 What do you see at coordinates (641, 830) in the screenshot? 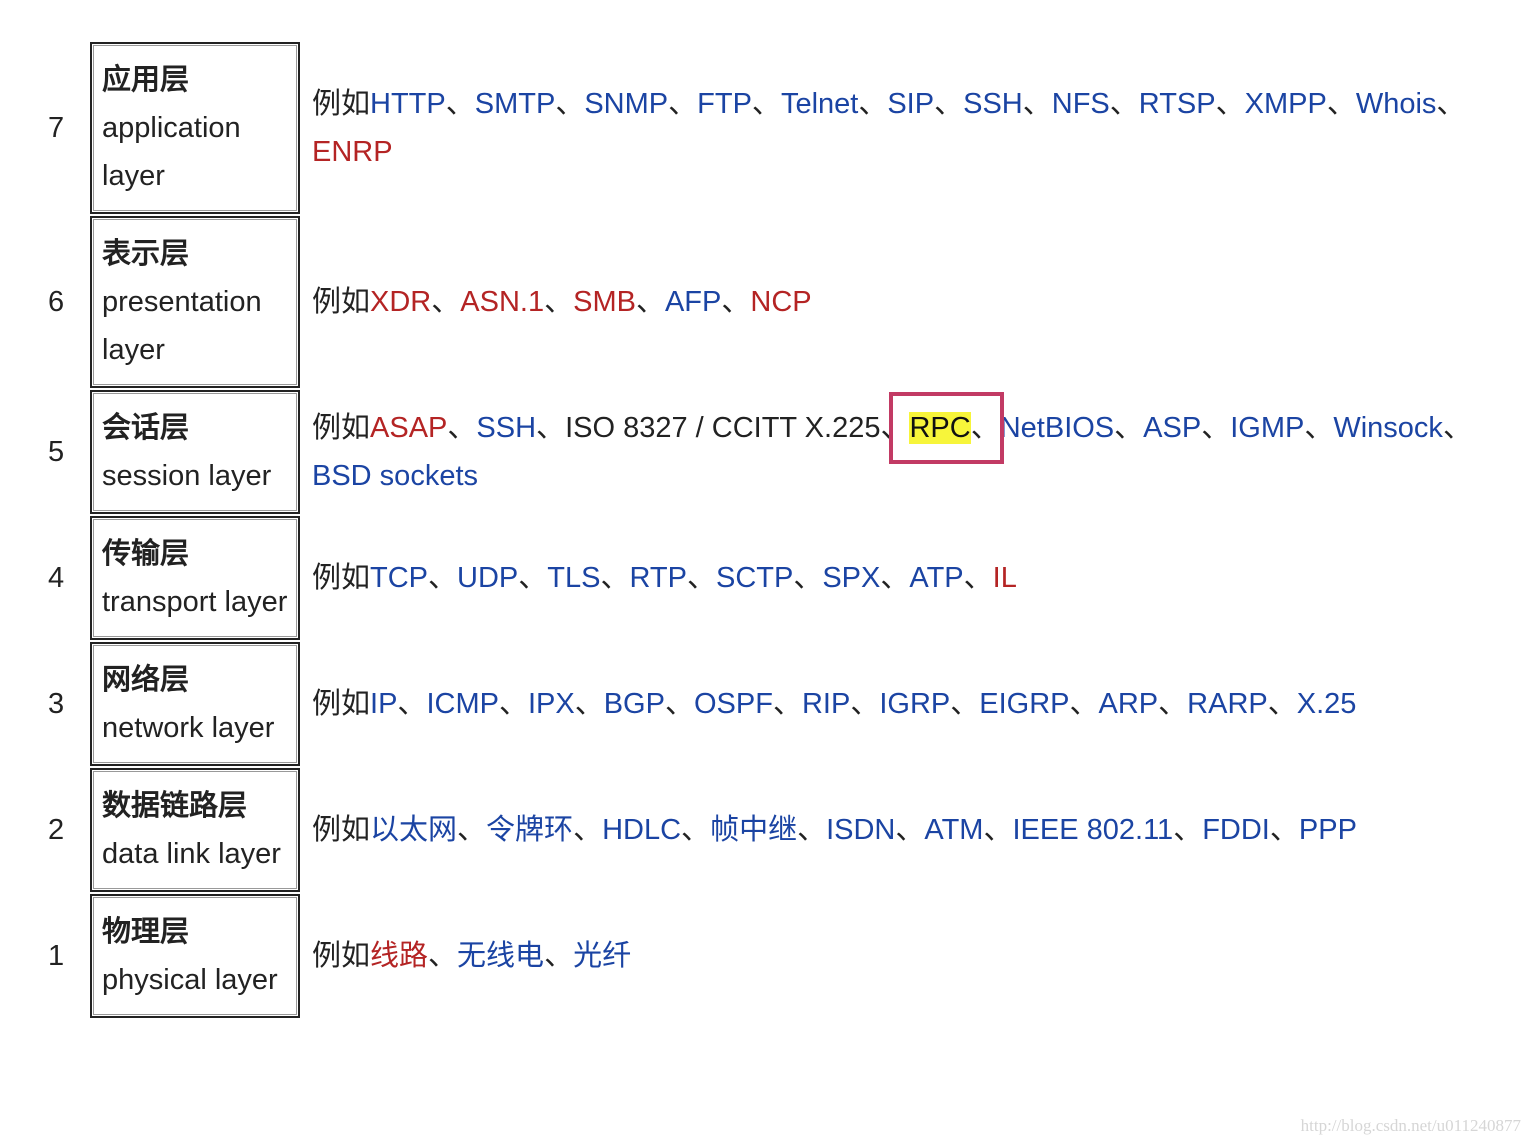
I see `protocol-link: HDLC` at bounding box center [641, 830].